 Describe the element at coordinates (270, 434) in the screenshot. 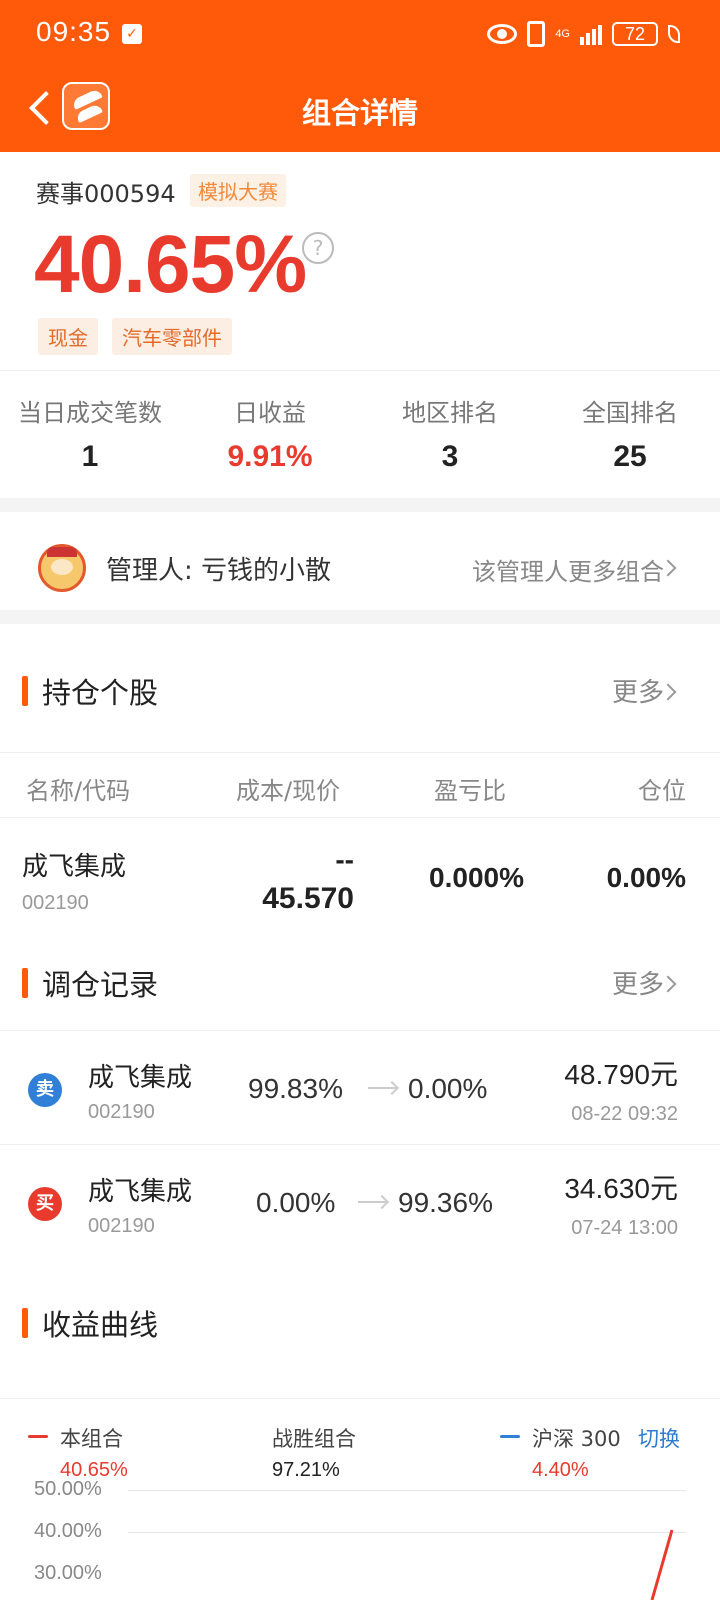

I see `stat-daily-return: 日收益 9.91%` at that location.